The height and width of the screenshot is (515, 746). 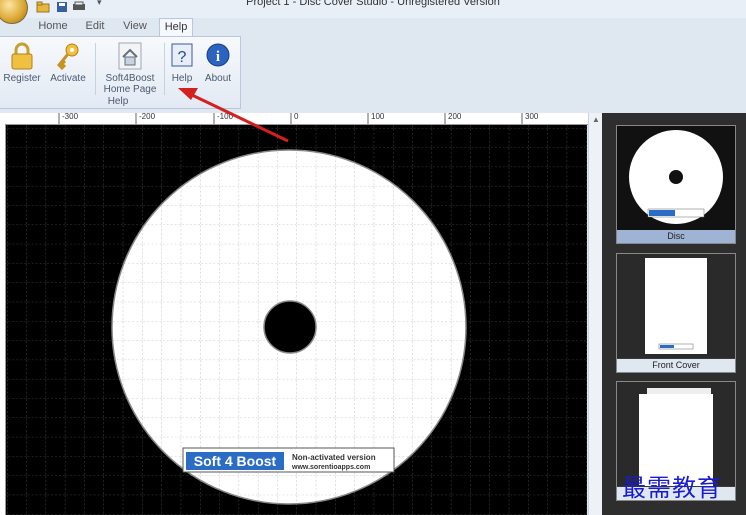 I want to click on ruler-label: 100, so click(x=378, y=117).